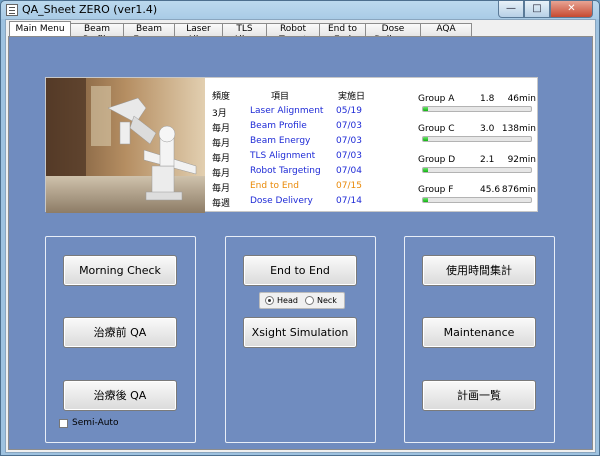 The width and height of the screenshot is (600, 456). I want to click on plan-list-button: 計画一覧, so click(479, 395).